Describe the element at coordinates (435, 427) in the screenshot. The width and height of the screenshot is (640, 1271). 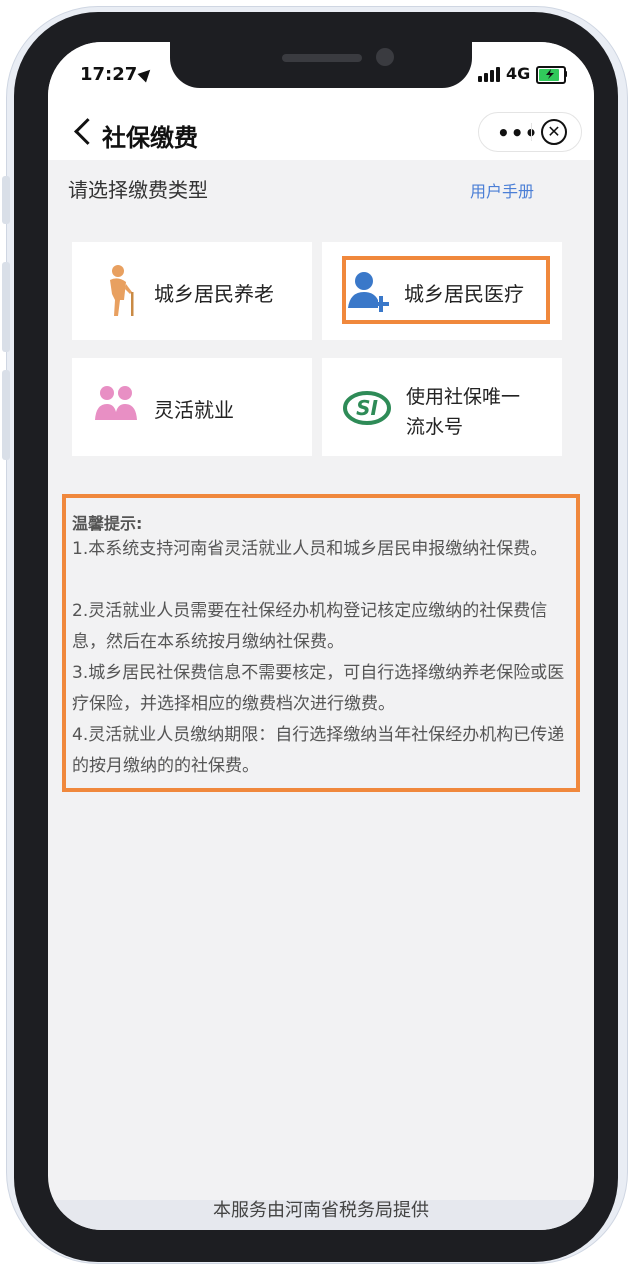
I see `card-label-line2: 流水号` at that location.